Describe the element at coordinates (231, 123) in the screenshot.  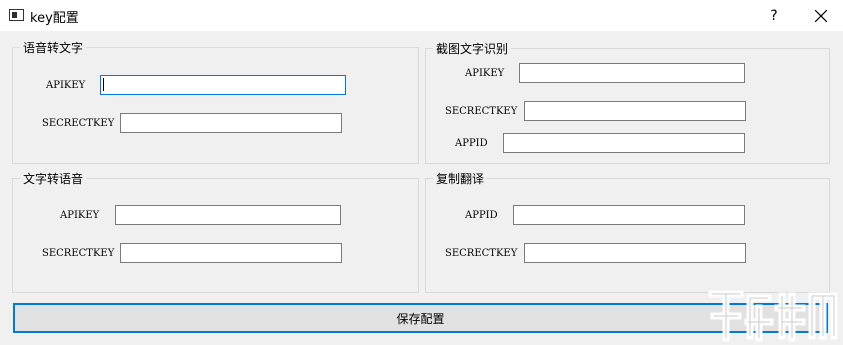
I see `speech-secret-input` at that location.